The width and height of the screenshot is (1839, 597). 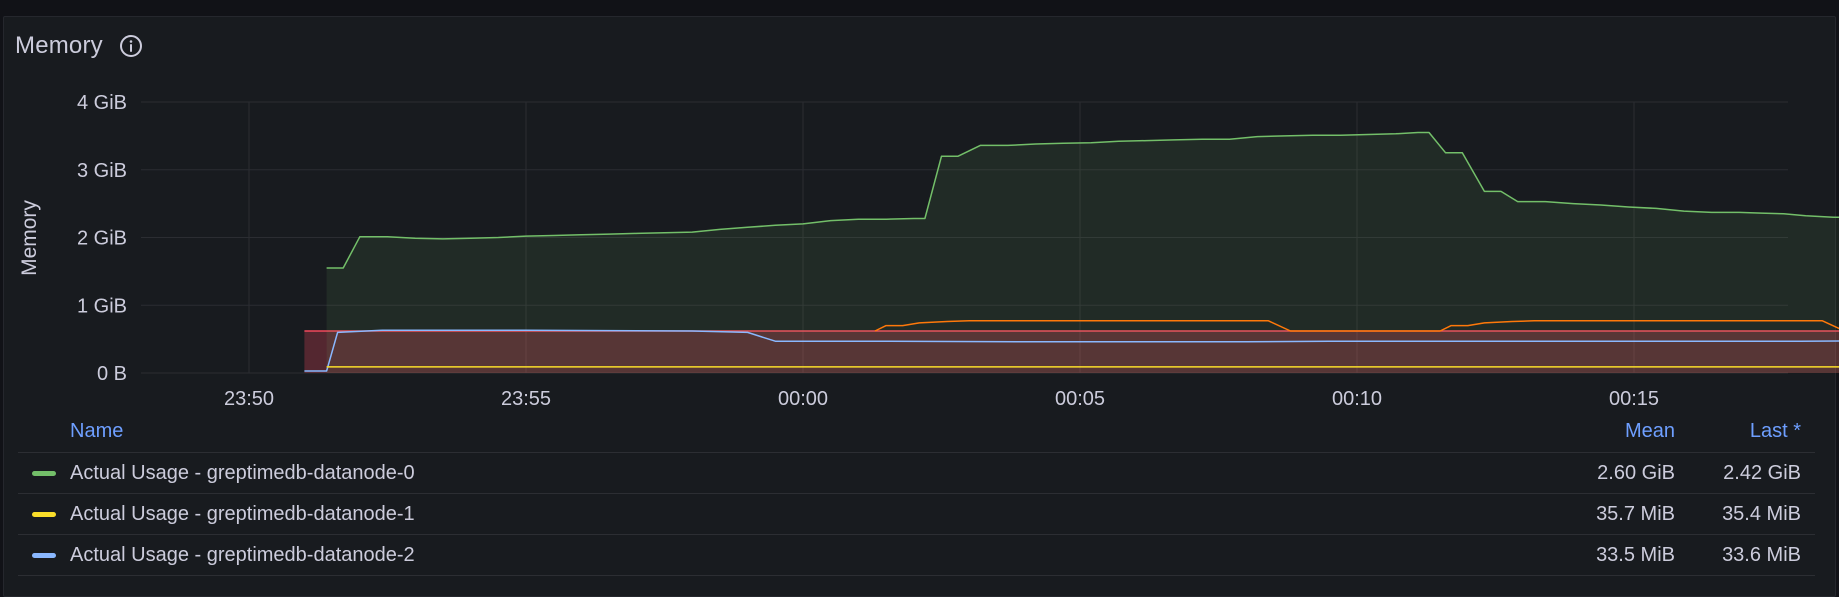 What do you see at coordinates (102, 306) in the screenshot?
I see `y-tick-label: 1 GiB` at bounding box center [102, 306].